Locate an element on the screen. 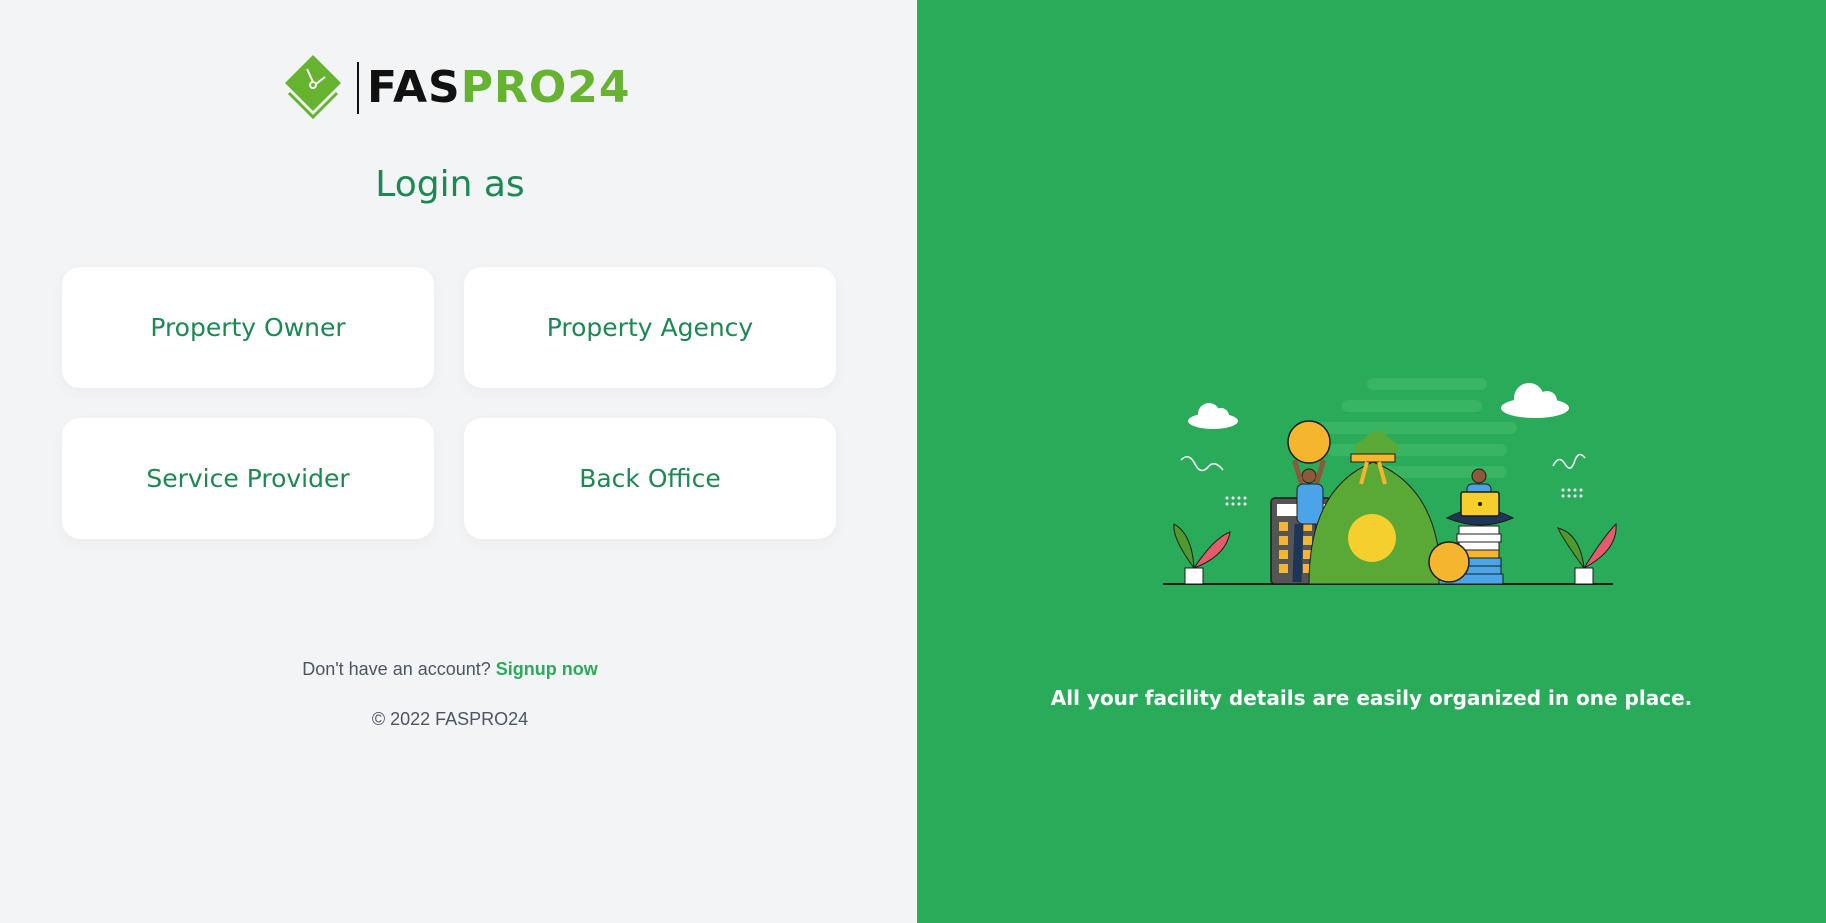  role-card-service-provider: Service Provider is located at coordinates (248, 478).